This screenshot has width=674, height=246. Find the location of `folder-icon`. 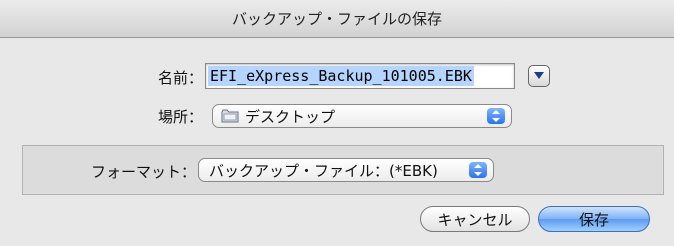

folder-icon is located at coordinates (230, 116).